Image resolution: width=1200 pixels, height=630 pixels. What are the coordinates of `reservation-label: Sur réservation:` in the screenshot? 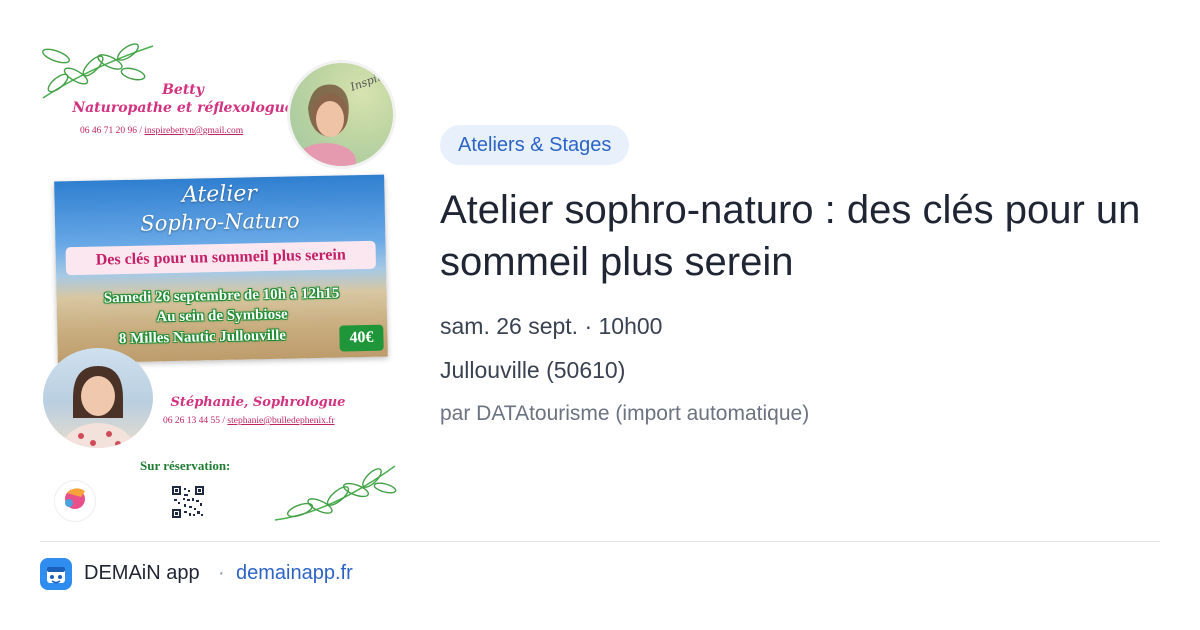 It's located at (185, 465).